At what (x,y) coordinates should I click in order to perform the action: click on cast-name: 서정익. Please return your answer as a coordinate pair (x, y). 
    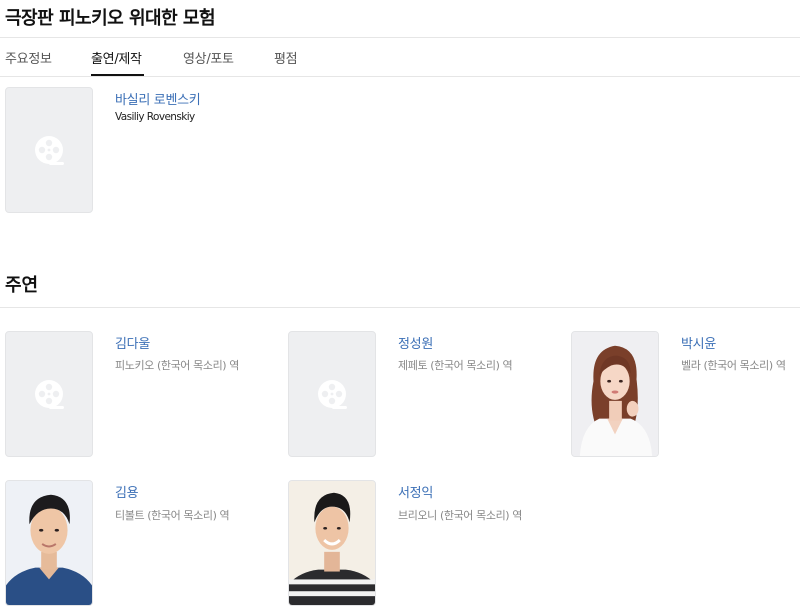
    Looking at the image, I should click on (415, 491).